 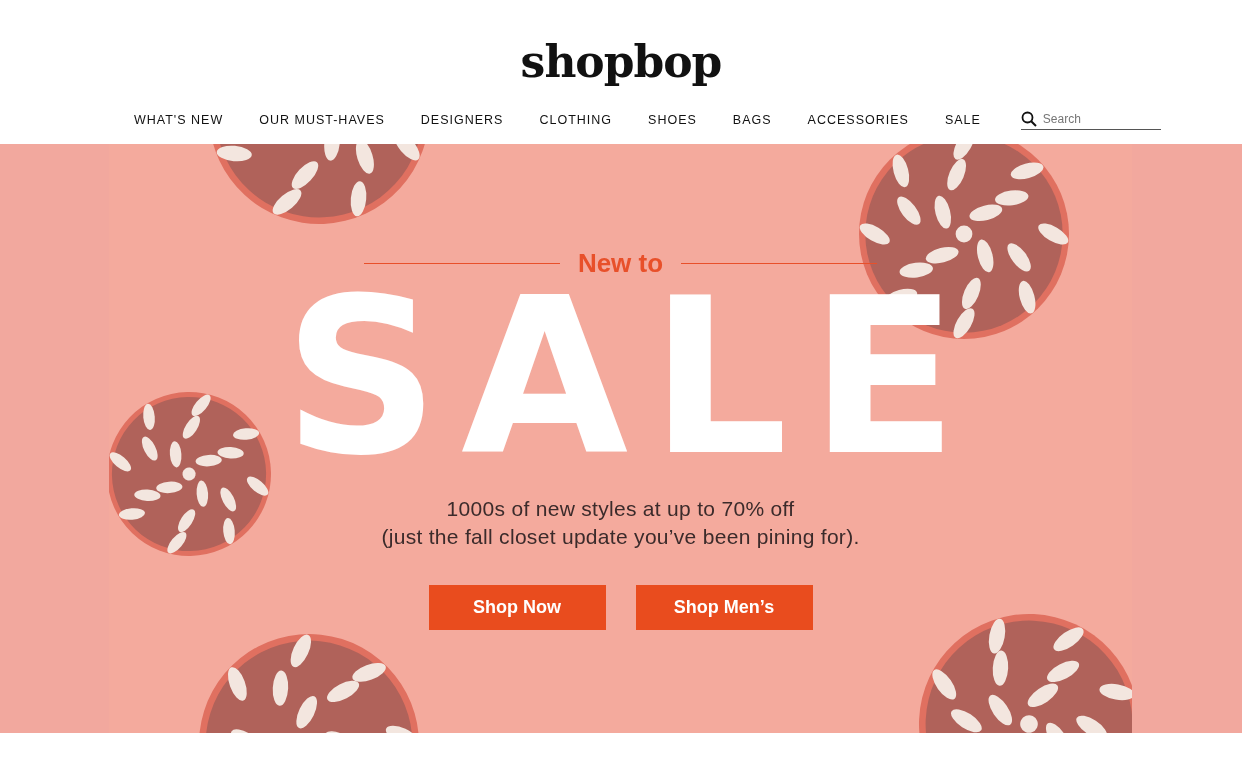 I want to click on shop-button: Shop Now, so click(x=517, y=607).